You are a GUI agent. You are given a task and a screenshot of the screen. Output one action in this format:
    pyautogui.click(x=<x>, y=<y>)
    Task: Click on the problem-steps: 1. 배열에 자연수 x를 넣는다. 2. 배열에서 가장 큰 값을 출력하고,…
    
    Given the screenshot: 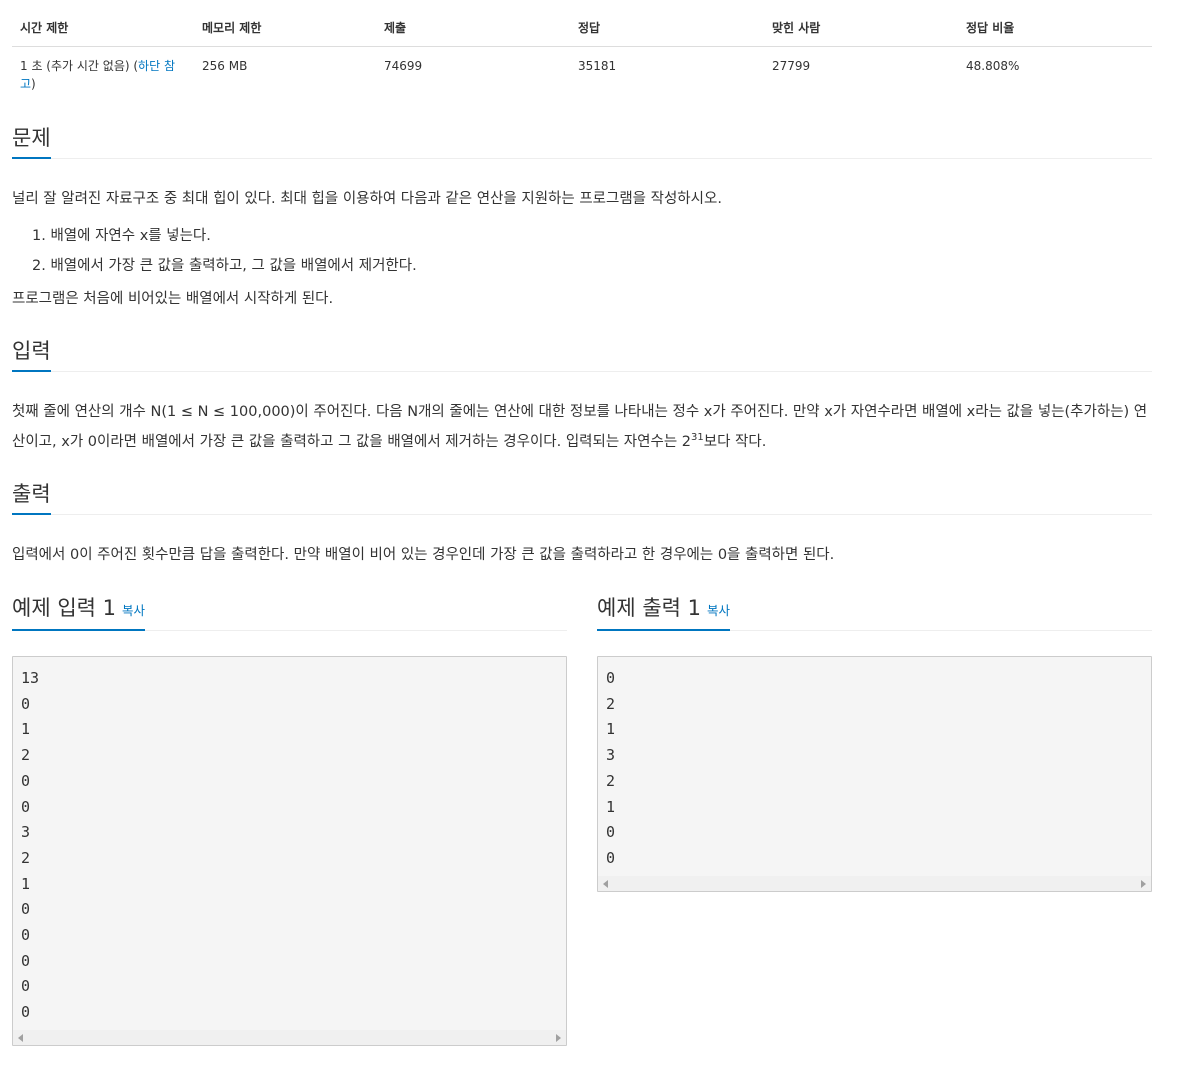 What is the action you would take?
    pyautogui.click(x=582, y=251)
    